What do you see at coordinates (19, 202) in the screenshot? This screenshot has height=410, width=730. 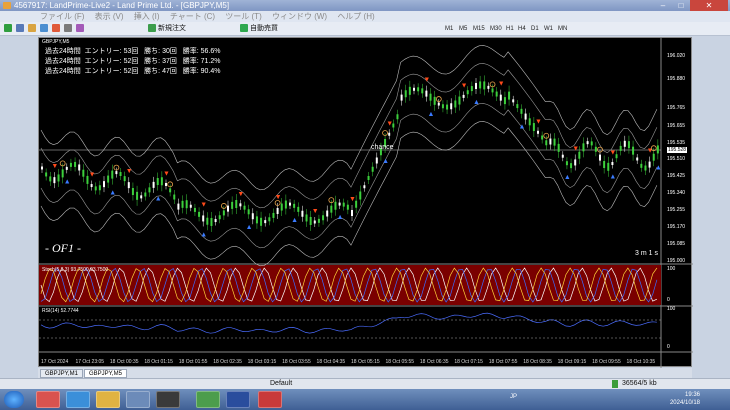 I see `left-panel` at bounding box center [19, 202].